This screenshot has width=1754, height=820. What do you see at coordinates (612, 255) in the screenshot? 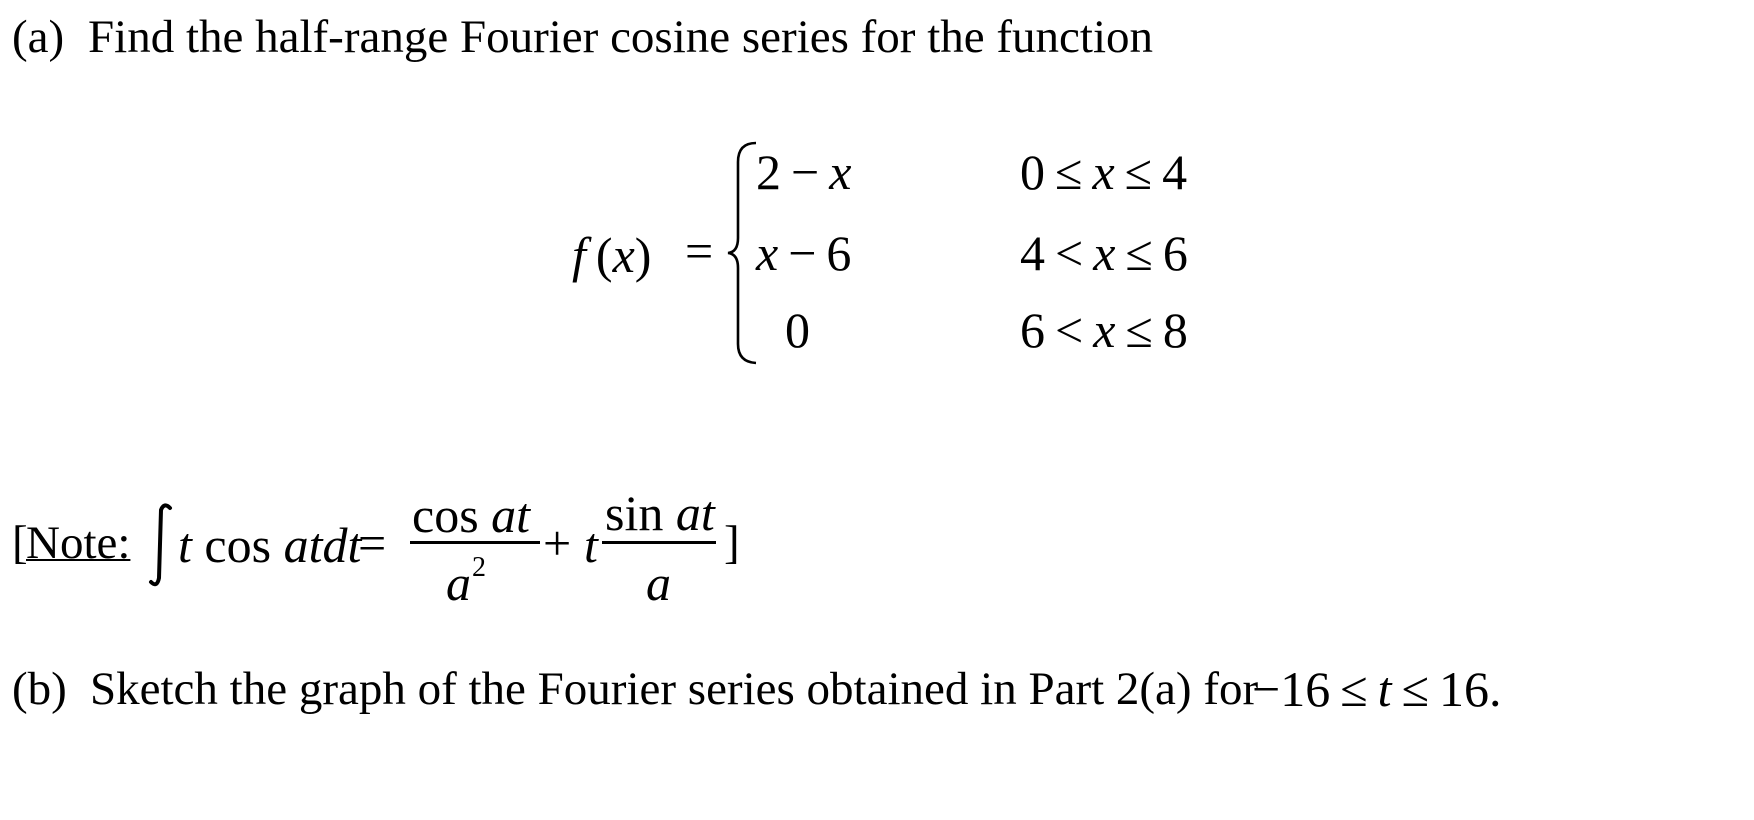
I see `function-lhs: f (x)` at bounding box center [612, 255].